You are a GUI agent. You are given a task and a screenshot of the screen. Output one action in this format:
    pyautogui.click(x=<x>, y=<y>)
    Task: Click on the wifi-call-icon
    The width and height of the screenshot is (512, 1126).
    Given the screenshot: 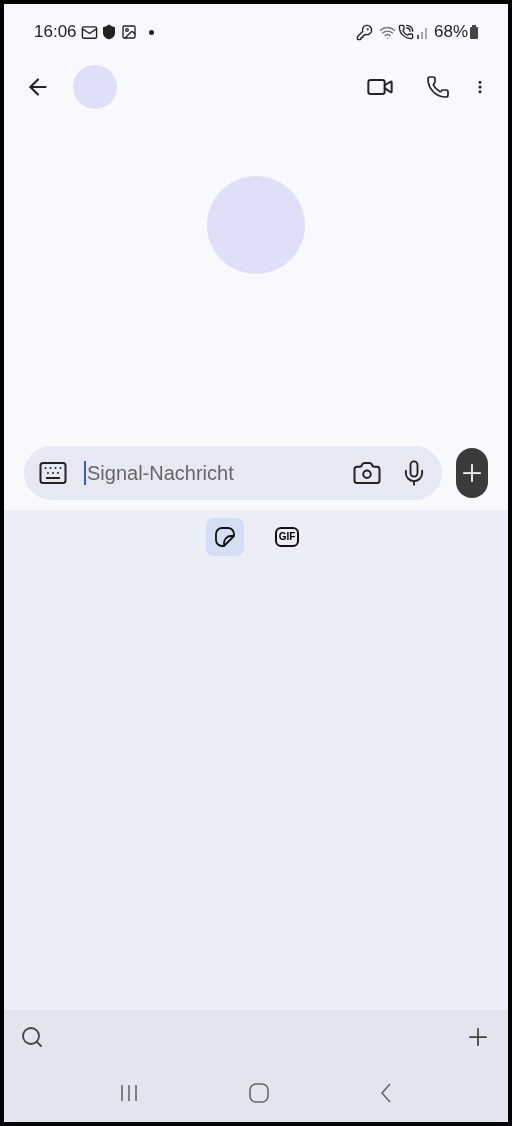 What is the action you would take?
    pyautogui.click(x=405, y=32)
    